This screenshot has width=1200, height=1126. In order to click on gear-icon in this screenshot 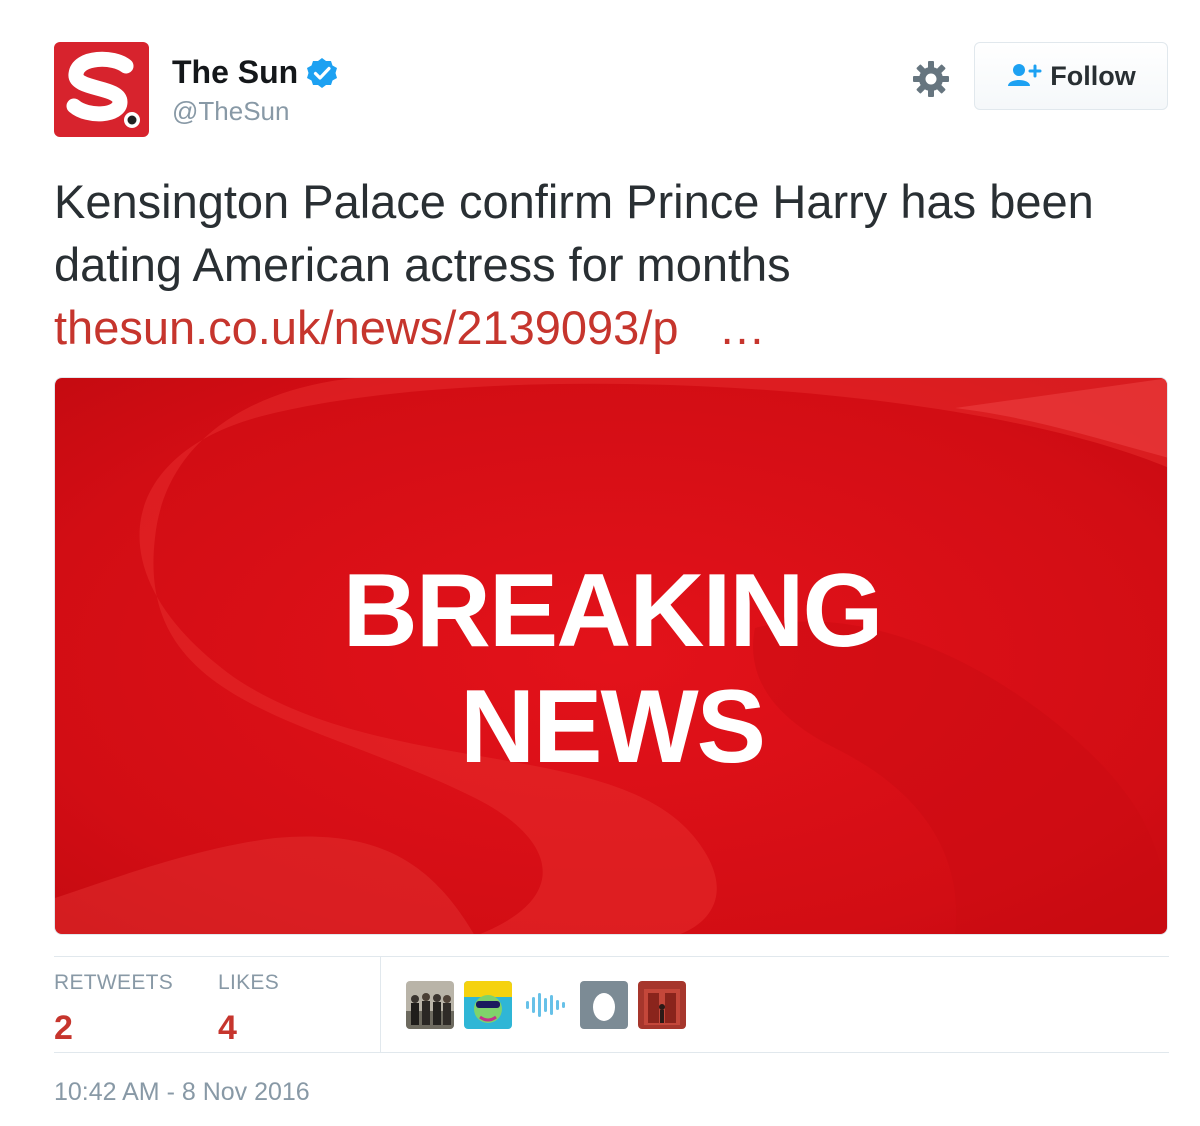, I will do `click(931, 79)`.